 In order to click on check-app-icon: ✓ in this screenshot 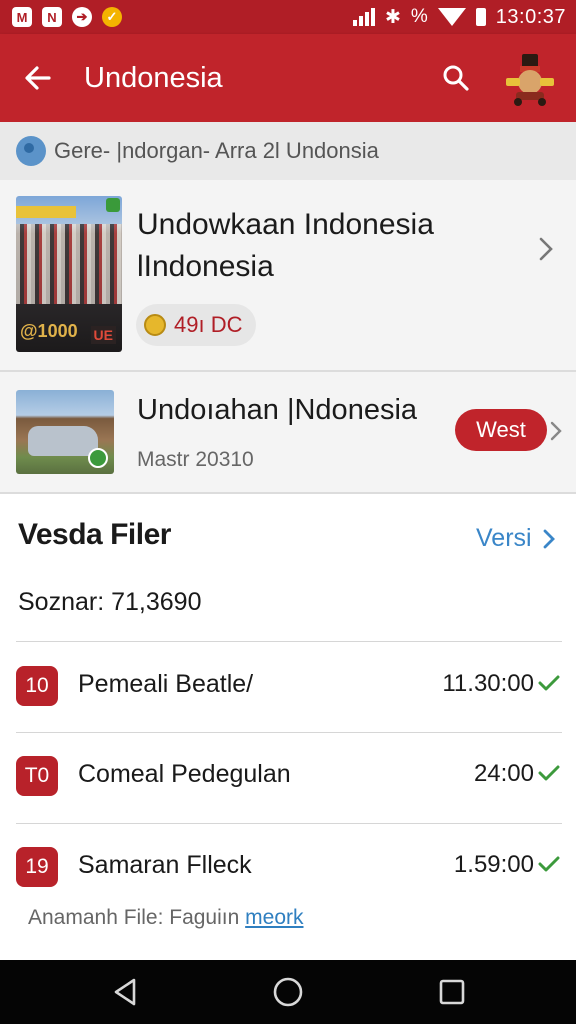, I will do `click(112, 17)`.